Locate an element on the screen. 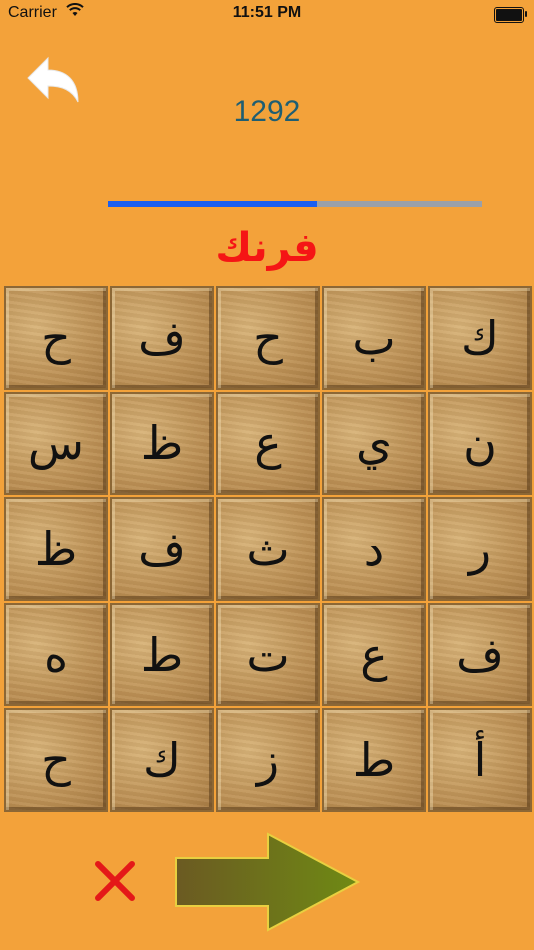 This screenshot has height=950, width=534. tile-letter: س is located at coordinates (56, 443).